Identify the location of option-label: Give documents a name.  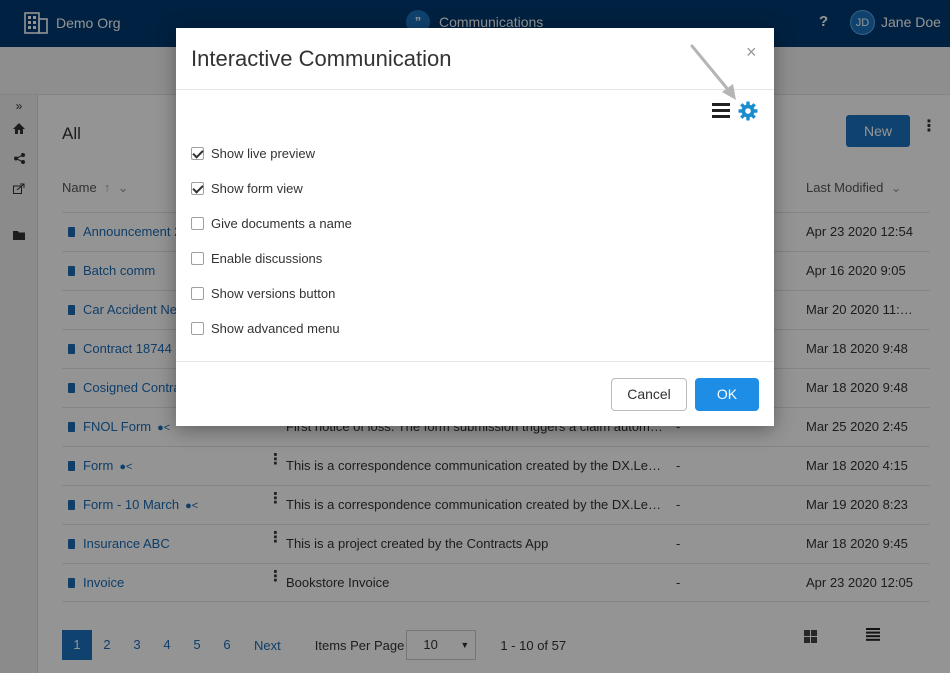
(281, 223).